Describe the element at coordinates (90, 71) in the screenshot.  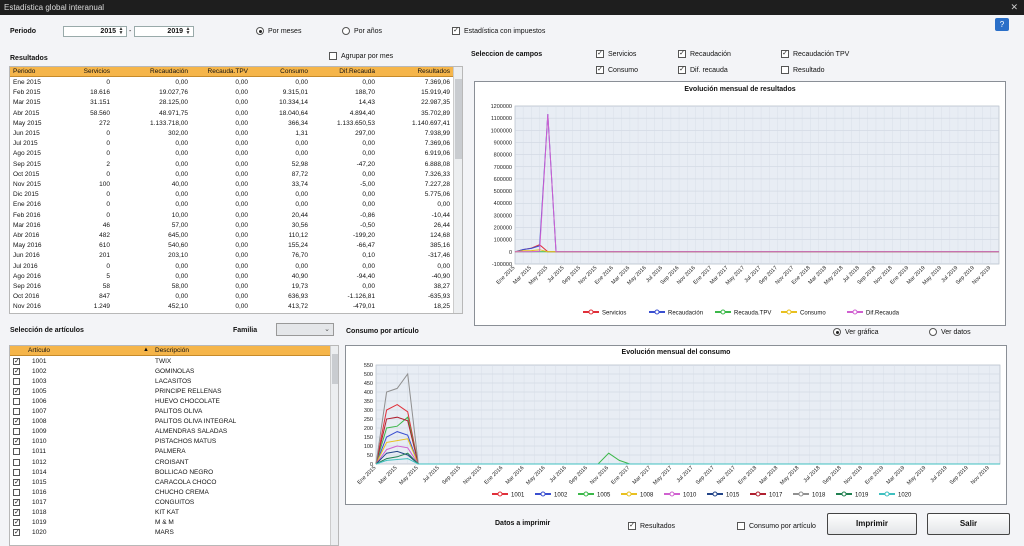
I see `col-servicios: Servicios` at that location.